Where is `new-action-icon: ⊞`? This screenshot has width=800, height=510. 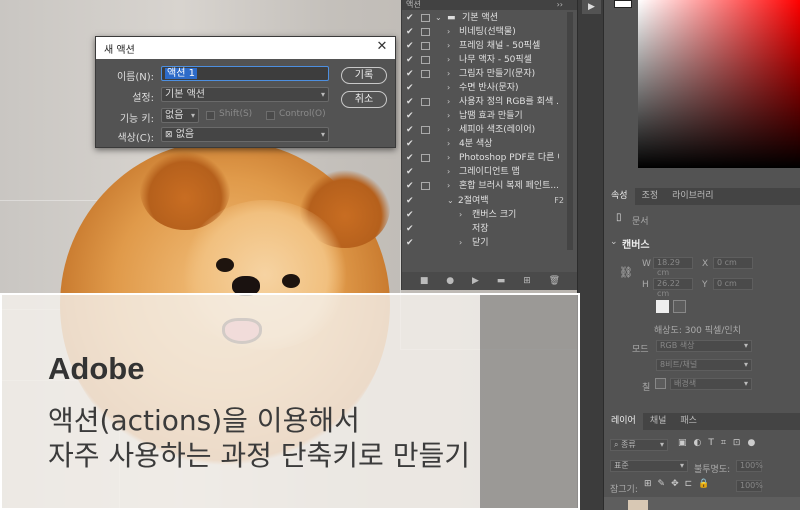 new-action-icon: ⊞ is located at coordinates (527, 281).